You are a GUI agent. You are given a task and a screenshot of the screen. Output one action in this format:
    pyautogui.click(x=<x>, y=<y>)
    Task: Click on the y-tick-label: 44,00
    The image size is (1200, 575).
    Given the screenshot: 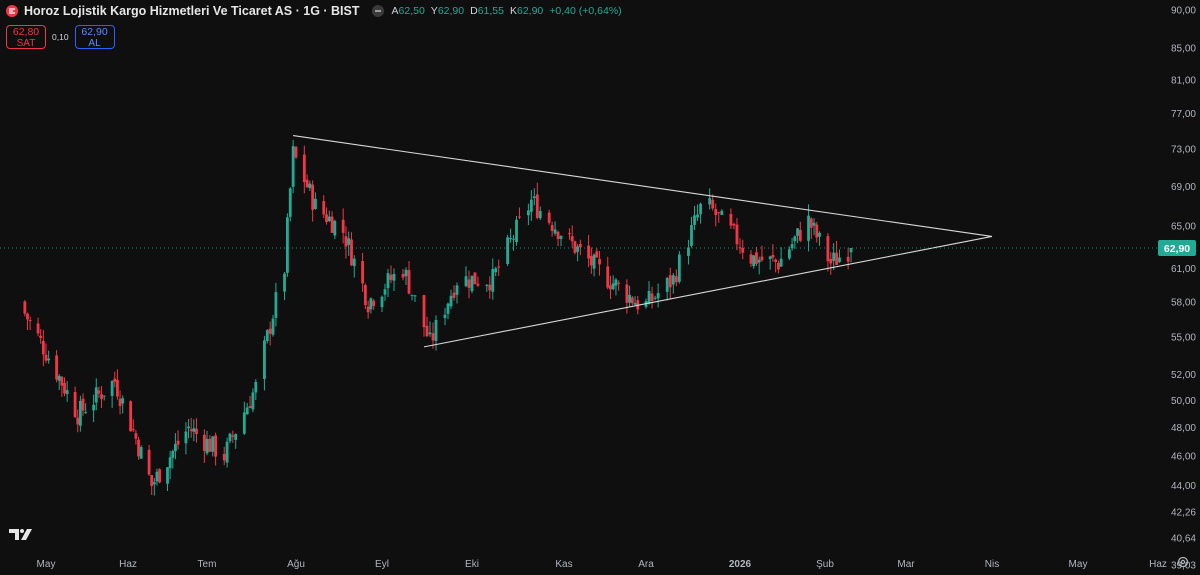 What is the action you would take?
    pyautogui.click(x=1183, y=486)
    